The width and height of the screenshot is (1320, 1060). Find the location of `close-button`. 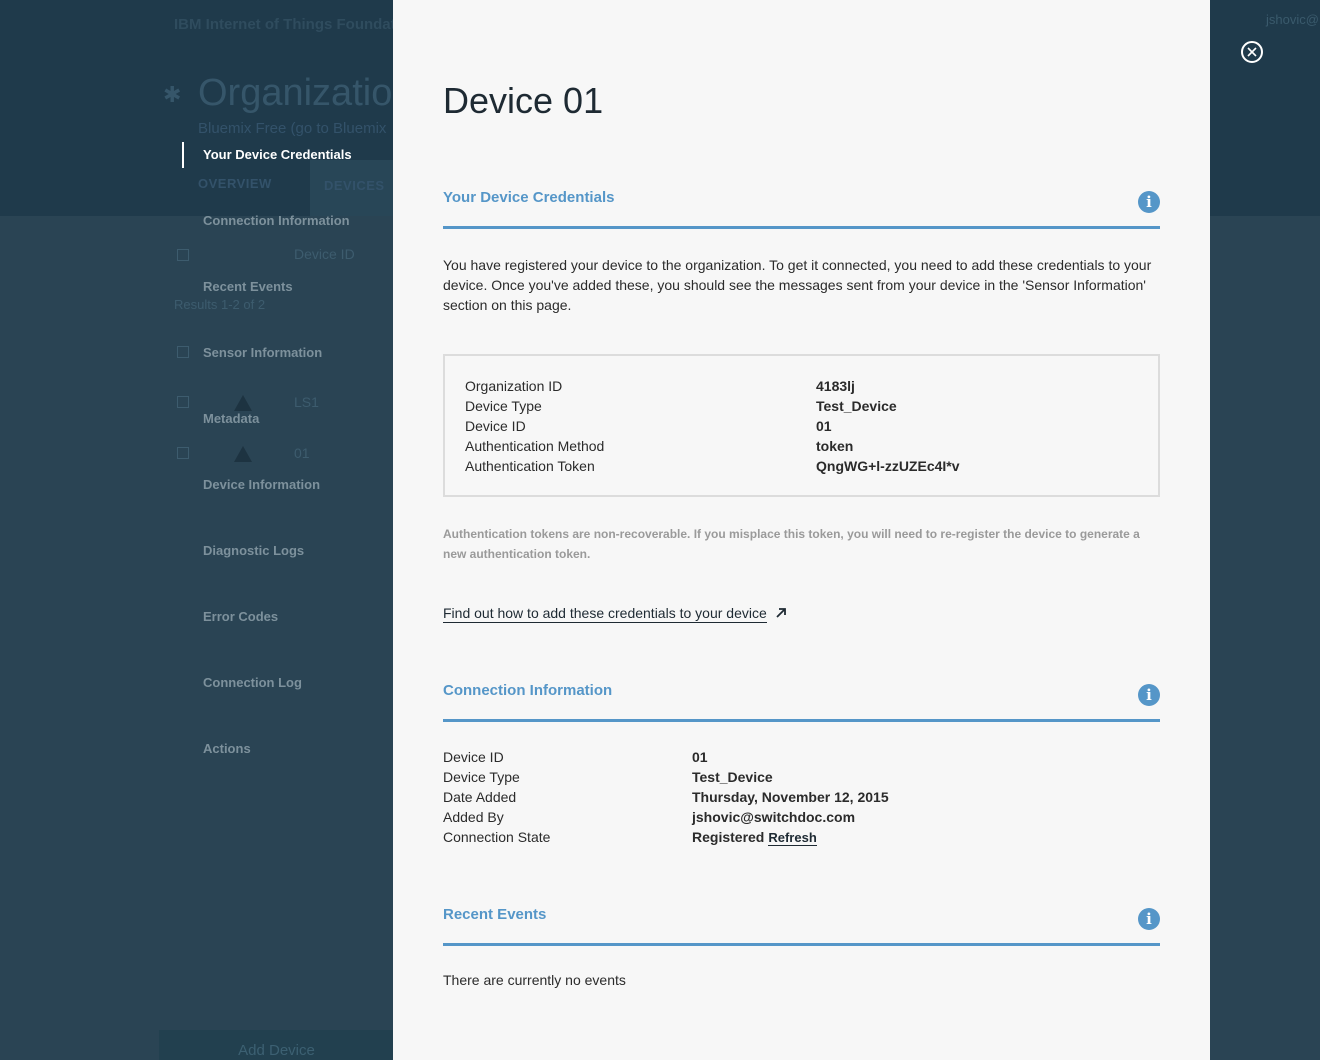

close-button is located at coordinates (1252, 52).